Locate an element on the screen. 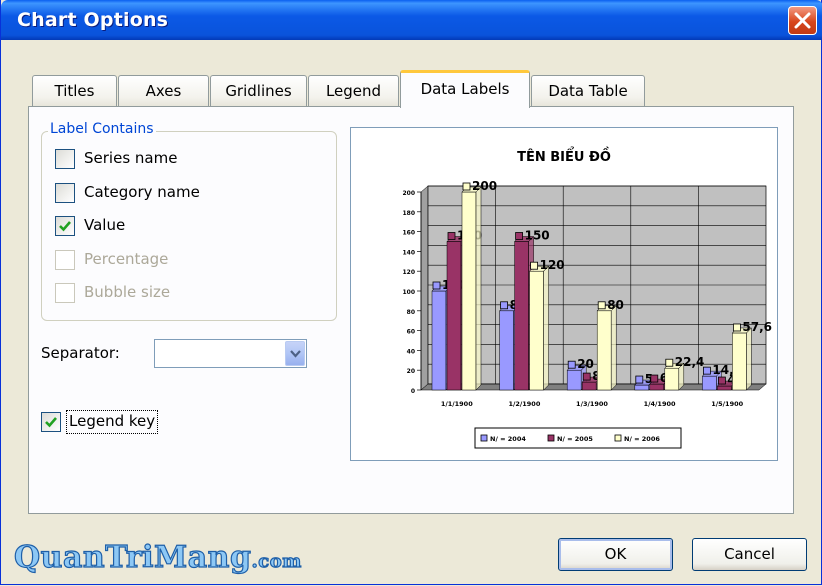  watermark-main: QuanTriMang is located at coordinates (132, 557).